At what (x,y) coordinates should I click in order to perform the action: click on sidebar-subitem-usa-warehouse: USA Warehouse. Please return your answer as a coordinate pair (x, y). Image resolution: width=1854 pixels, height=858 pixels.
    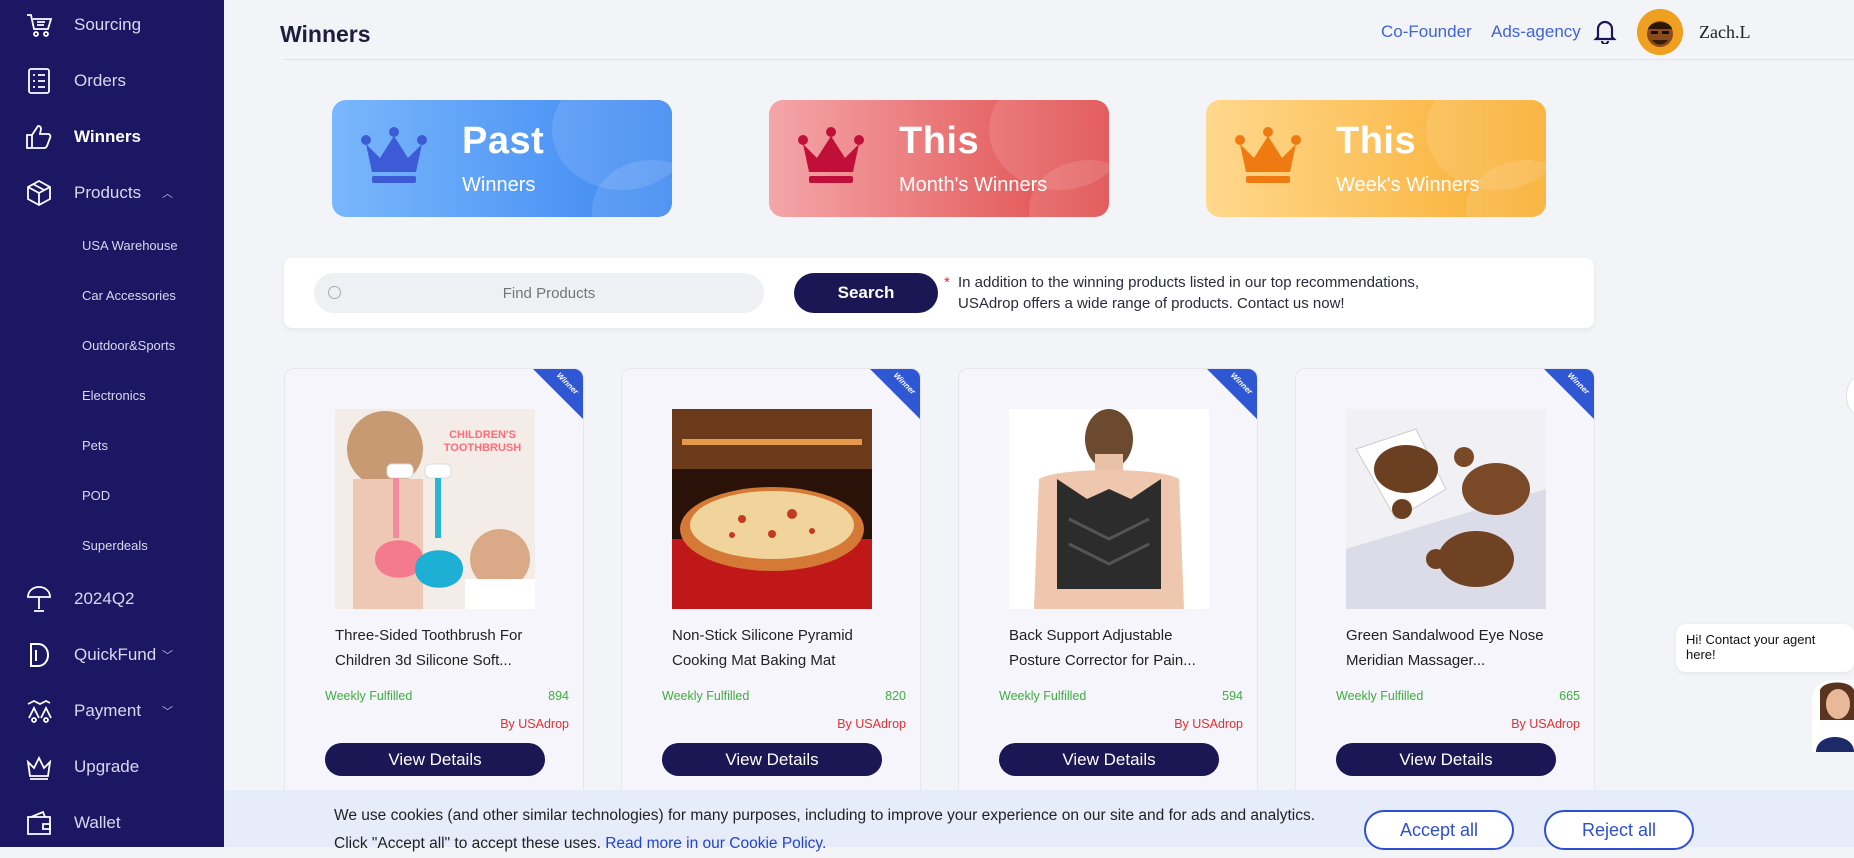
    Looking at the image, I should click on (130, 245).